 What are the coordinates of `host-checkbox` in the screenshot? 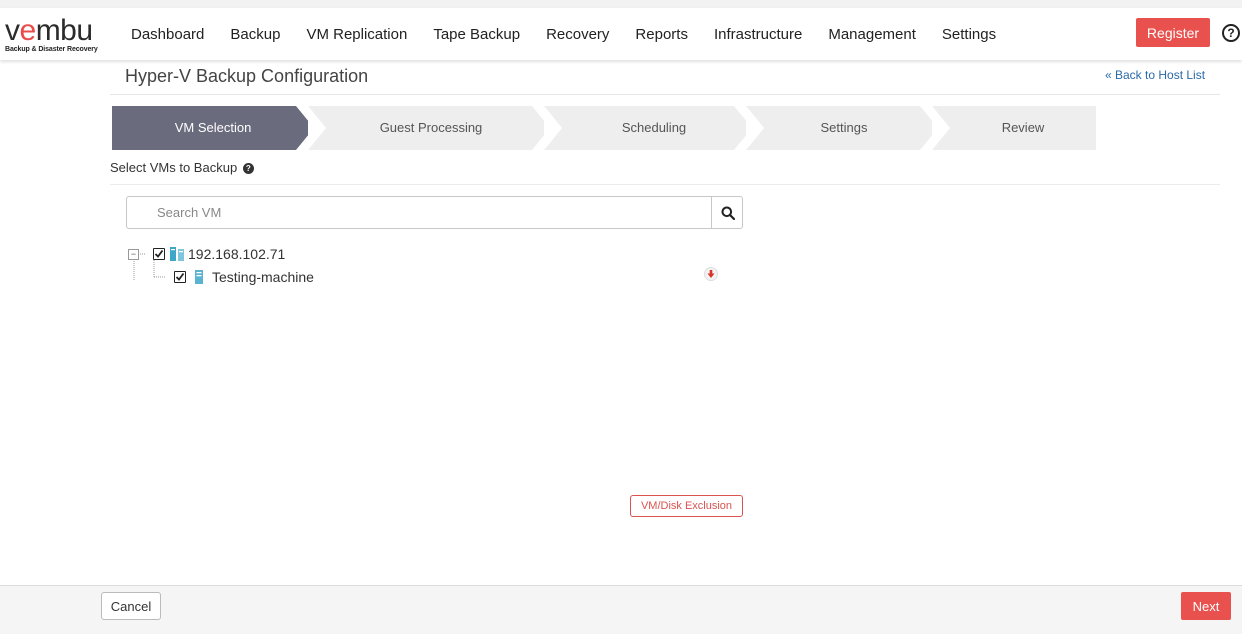 It's located at (159, 254).